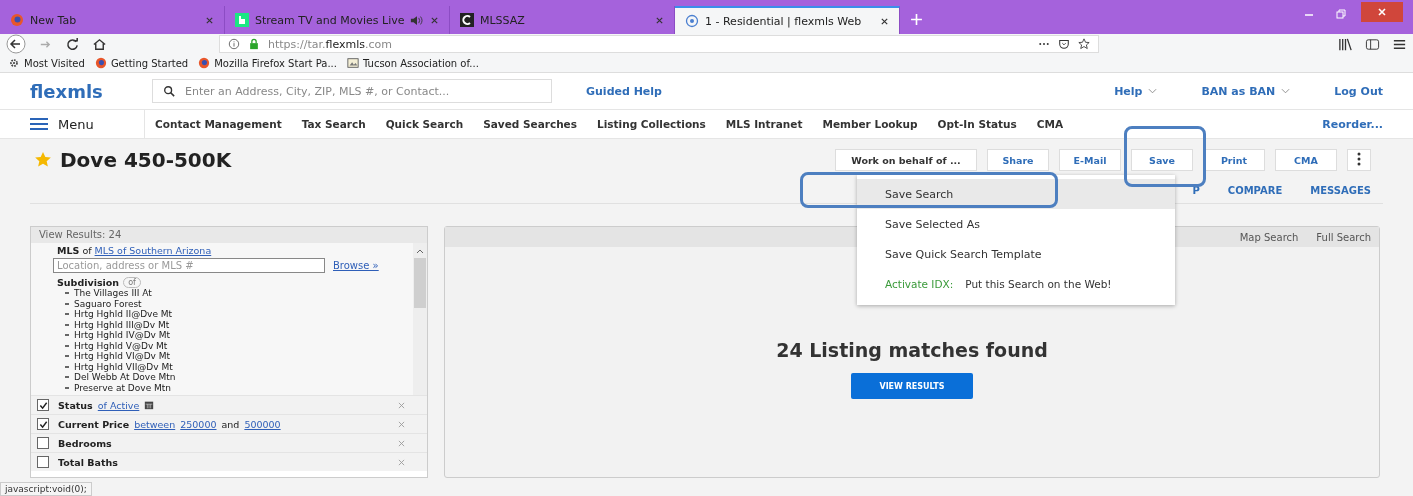  I want to click on view-tab: MESSAGES, so click(1340, 190).